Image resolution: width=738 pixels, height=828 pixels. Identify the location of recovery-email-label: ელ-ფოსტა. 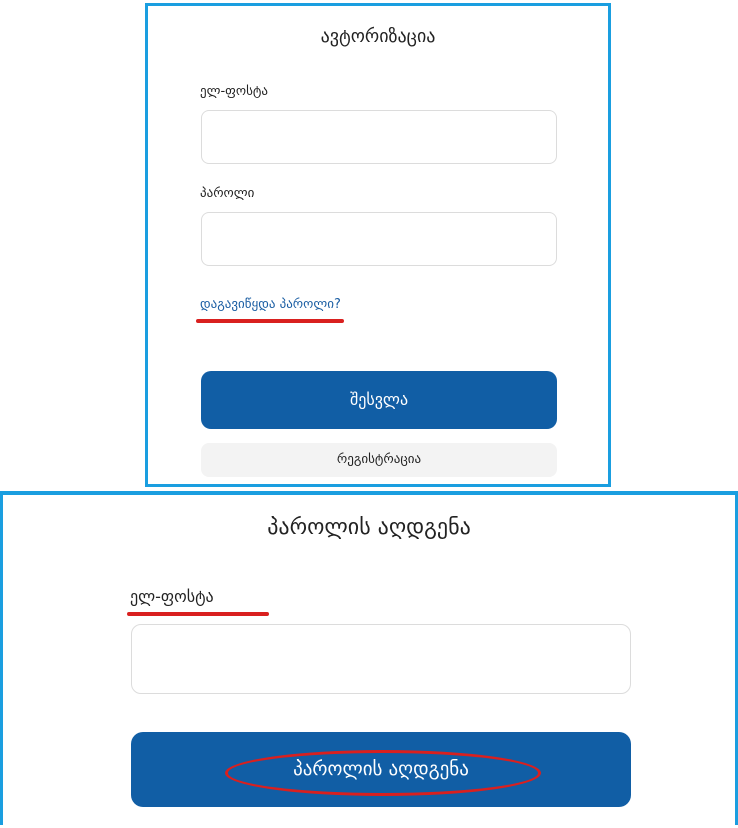
(172, 596).